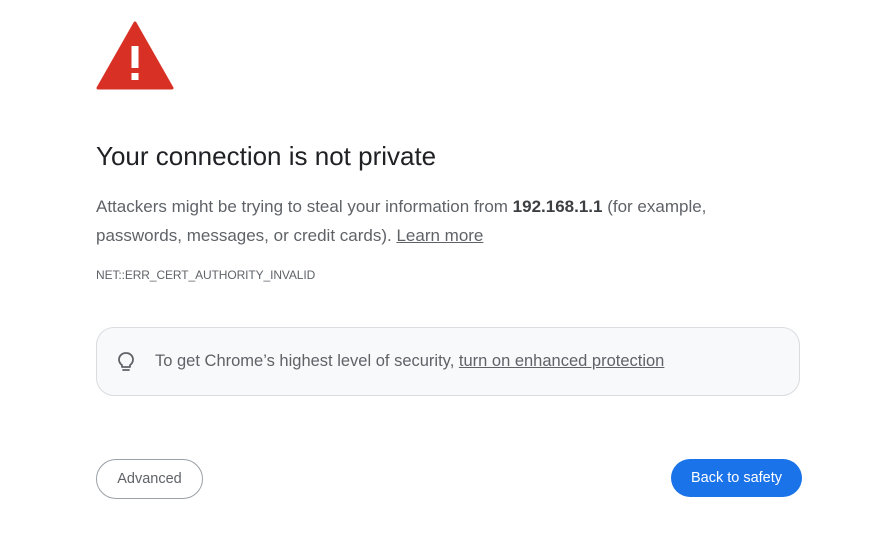 This screenshot has width=893, height=553. I want to click on host-address: 192.168.1.1, so click(557, 206).